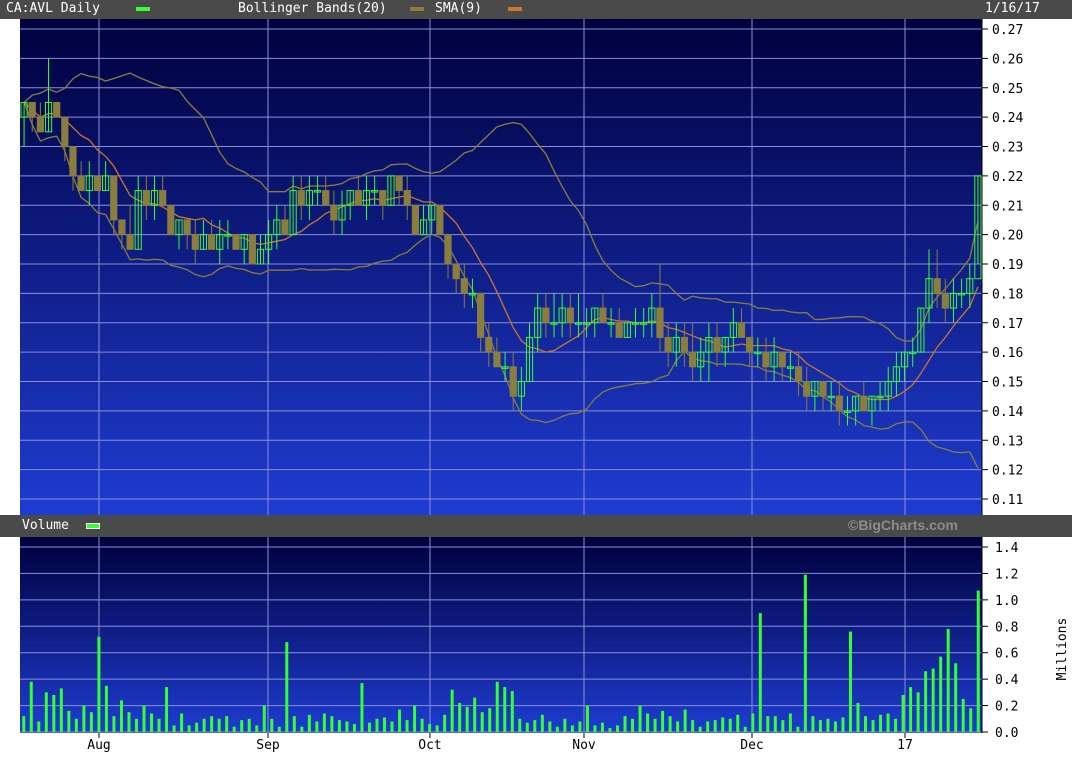  I want to click on month-axis: Aug Sep Oct Nov Dec 17, so click(500, 745).